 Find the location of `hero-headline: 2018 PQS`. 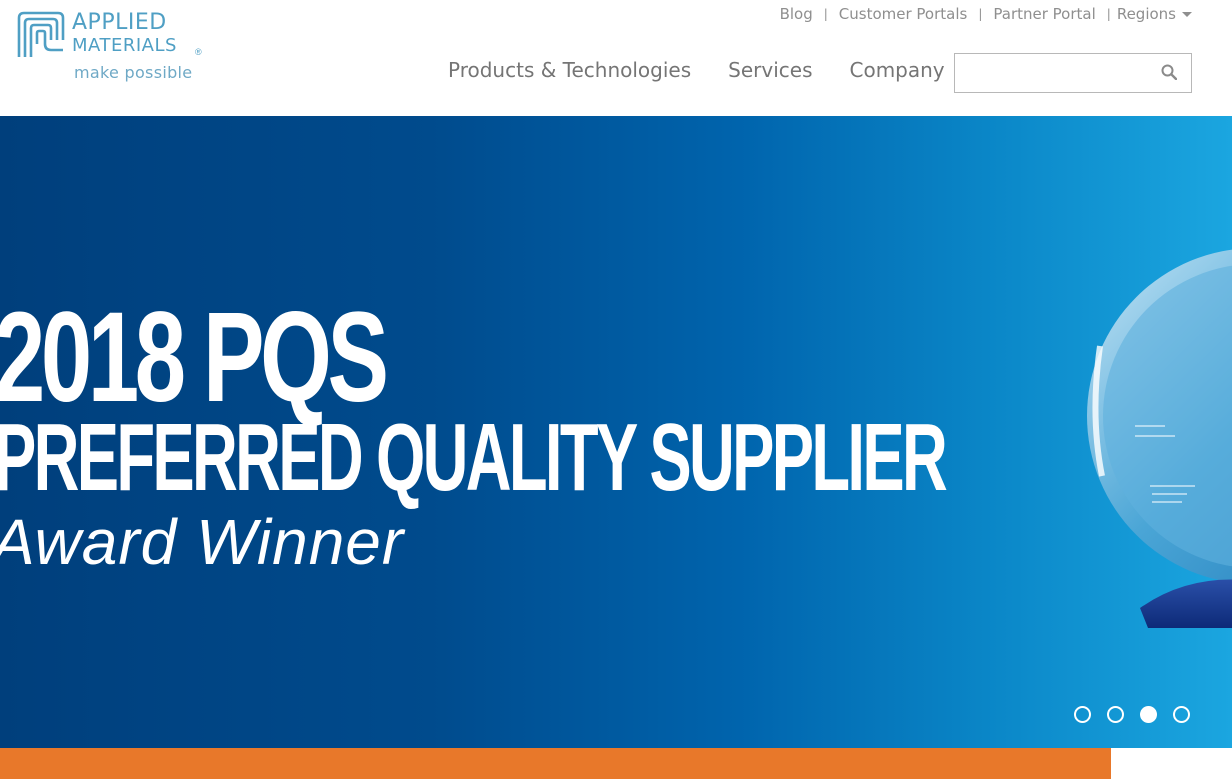

hero-headline: 2018 PQS is located at coordinates (194, 357).